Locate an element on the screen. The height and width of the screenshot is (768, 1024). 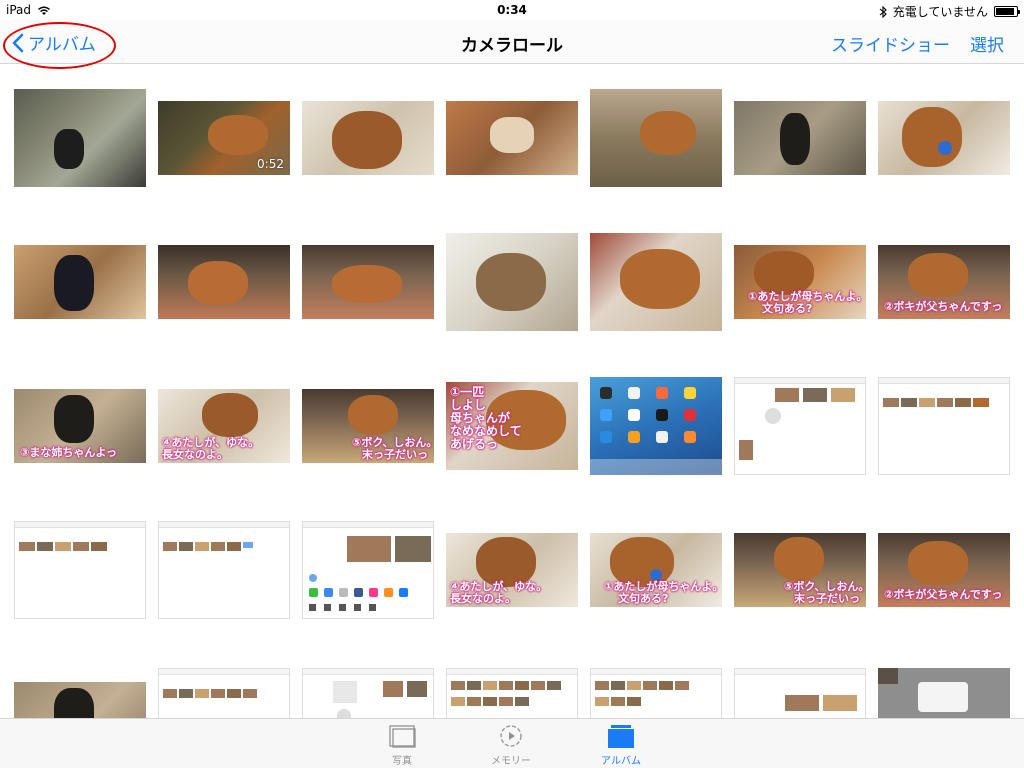
photo-thumbnail: ①一匹 しよし 母ちゃんが なめなめして あげるっ is located at coordinates (512, 426).